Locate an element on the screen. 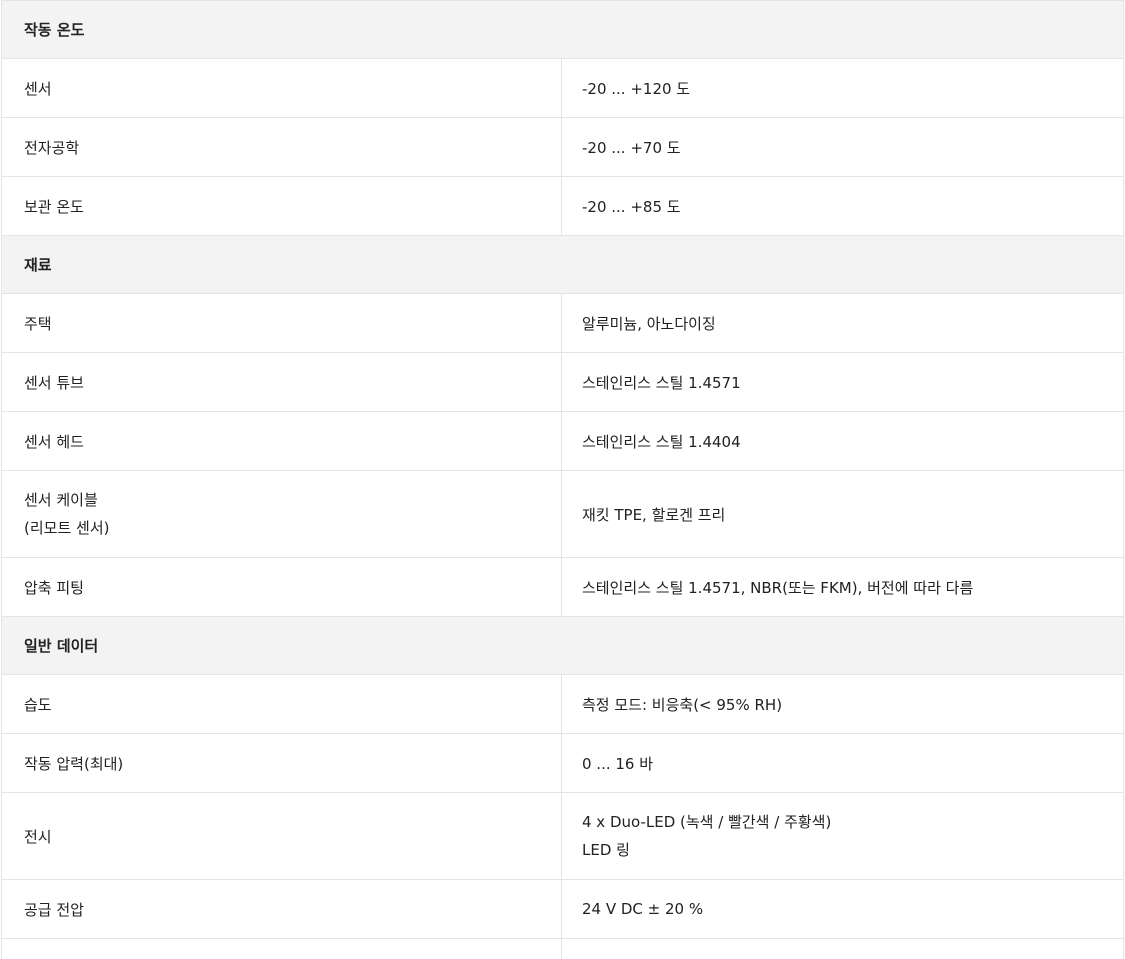 This screenshot has width=1125, height=959. row-value: 스테인리스 스틸 1.4571, NBR(또는 FKM), 버전에 따라 다름 is located at coordinates (778, 587).